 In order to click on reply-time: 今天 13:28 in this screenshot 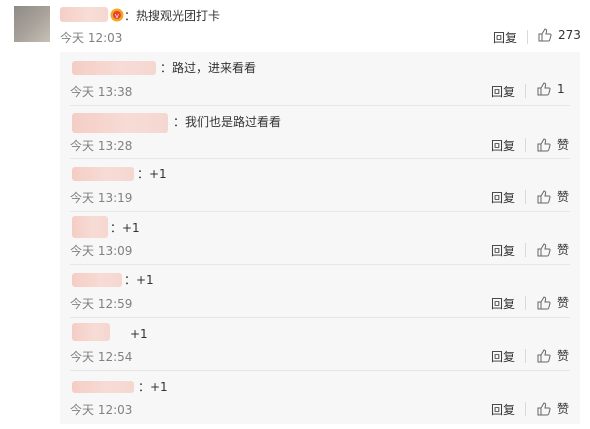, I will do `click(101, 146)`.